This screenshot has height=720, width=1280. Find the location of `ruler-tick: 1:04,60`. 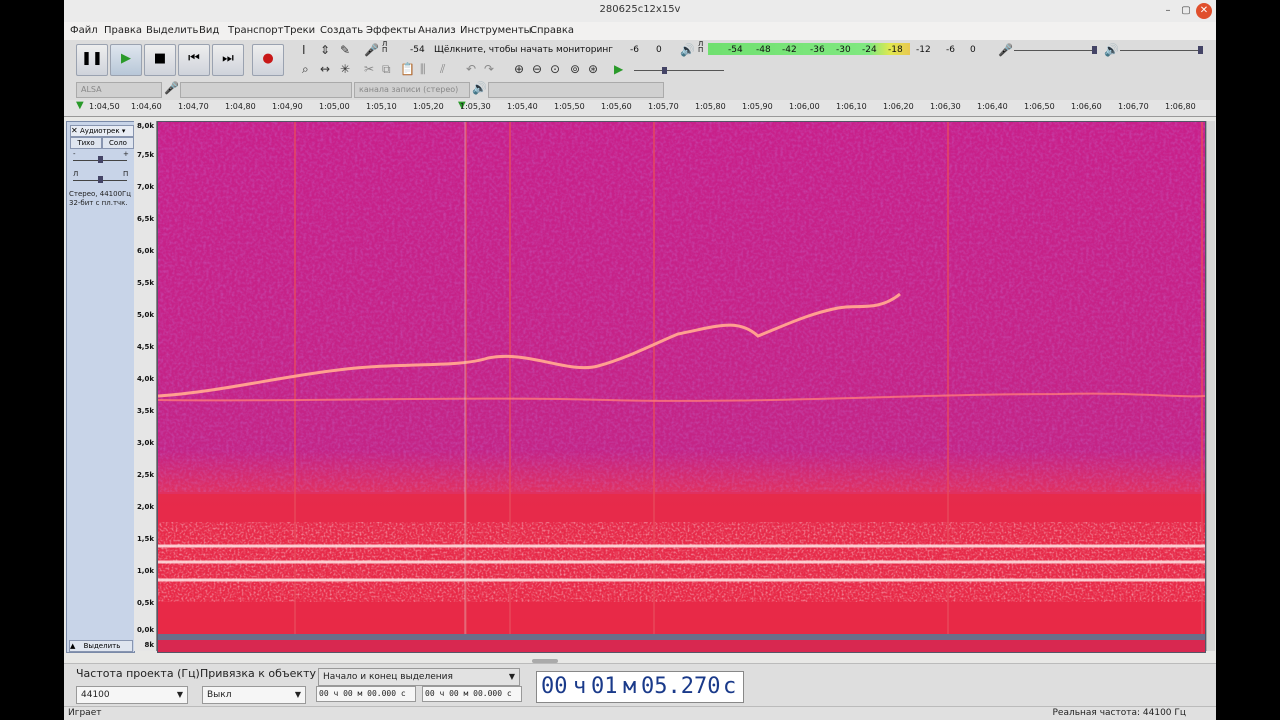

ruler-tick: 1:04,60 is located at coordinates (146, 106).